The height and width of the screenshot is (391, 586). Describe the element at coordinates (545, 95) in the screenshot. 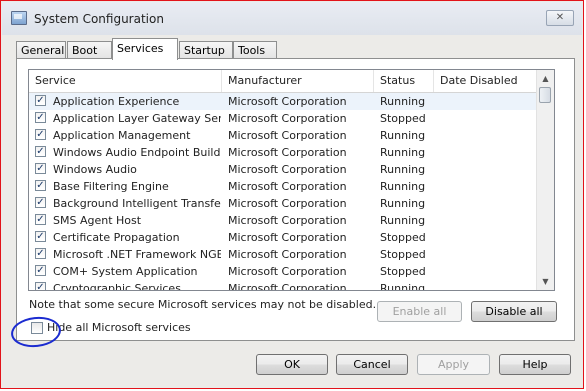

I see `scroll-thumb` at that location.